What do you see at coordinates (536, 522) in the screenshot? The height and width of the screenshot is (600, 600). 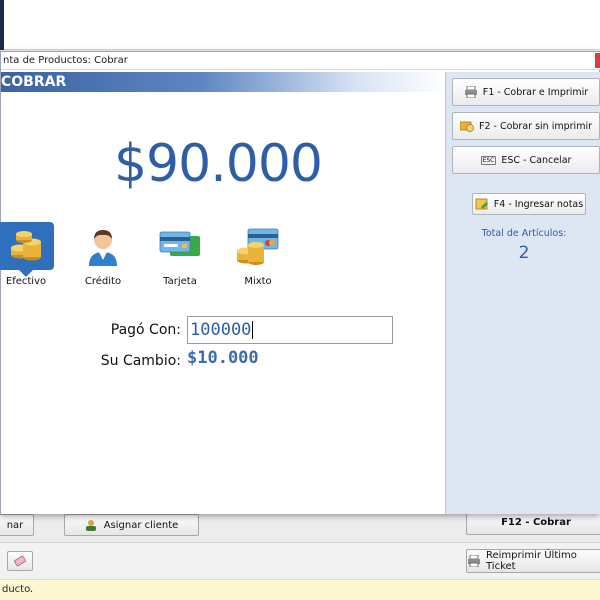 I see `f12-cobrar-label: F12 - Cobrar` at bounding box center [536, 522].